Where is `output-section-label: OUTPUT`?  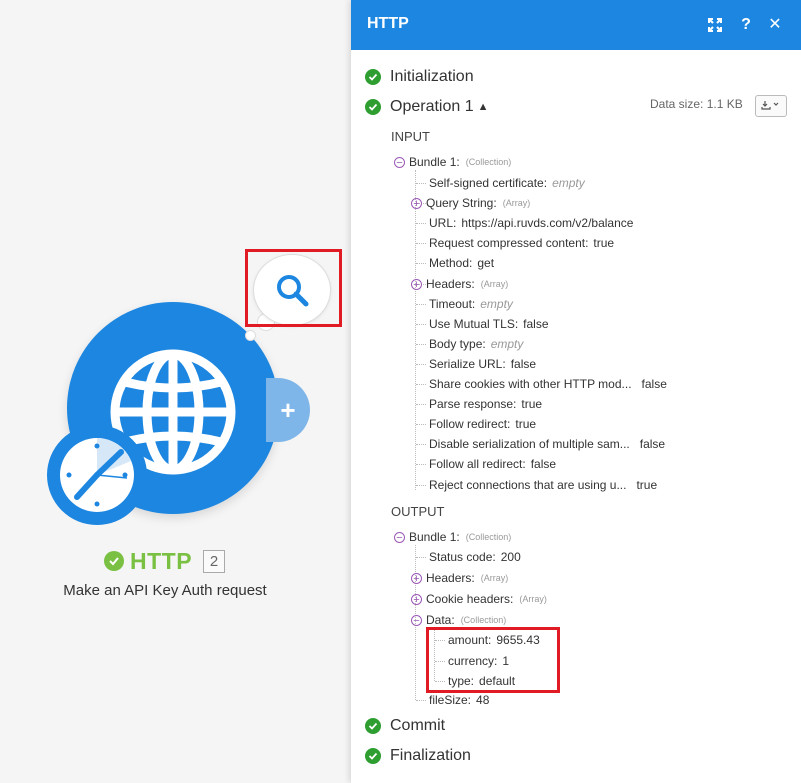 output-section-label: OUTPUT is located at coordinates (418, 511).